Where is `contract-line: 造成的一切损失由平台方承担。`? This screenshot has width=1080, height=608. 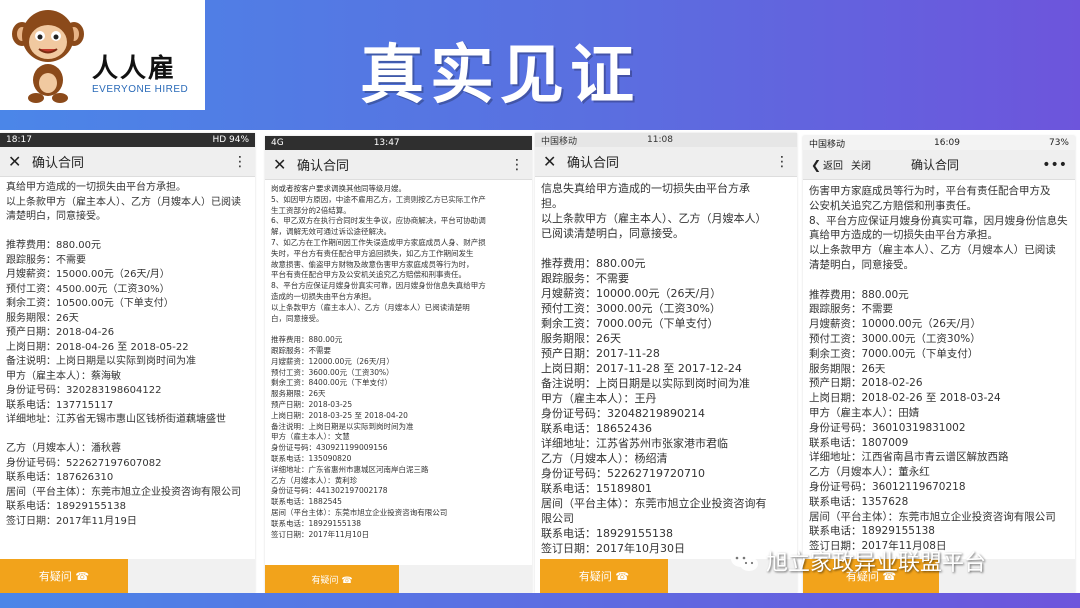
contract-line: 造成的一切损失由平台方承担。 is located at coordinates (323, 296).